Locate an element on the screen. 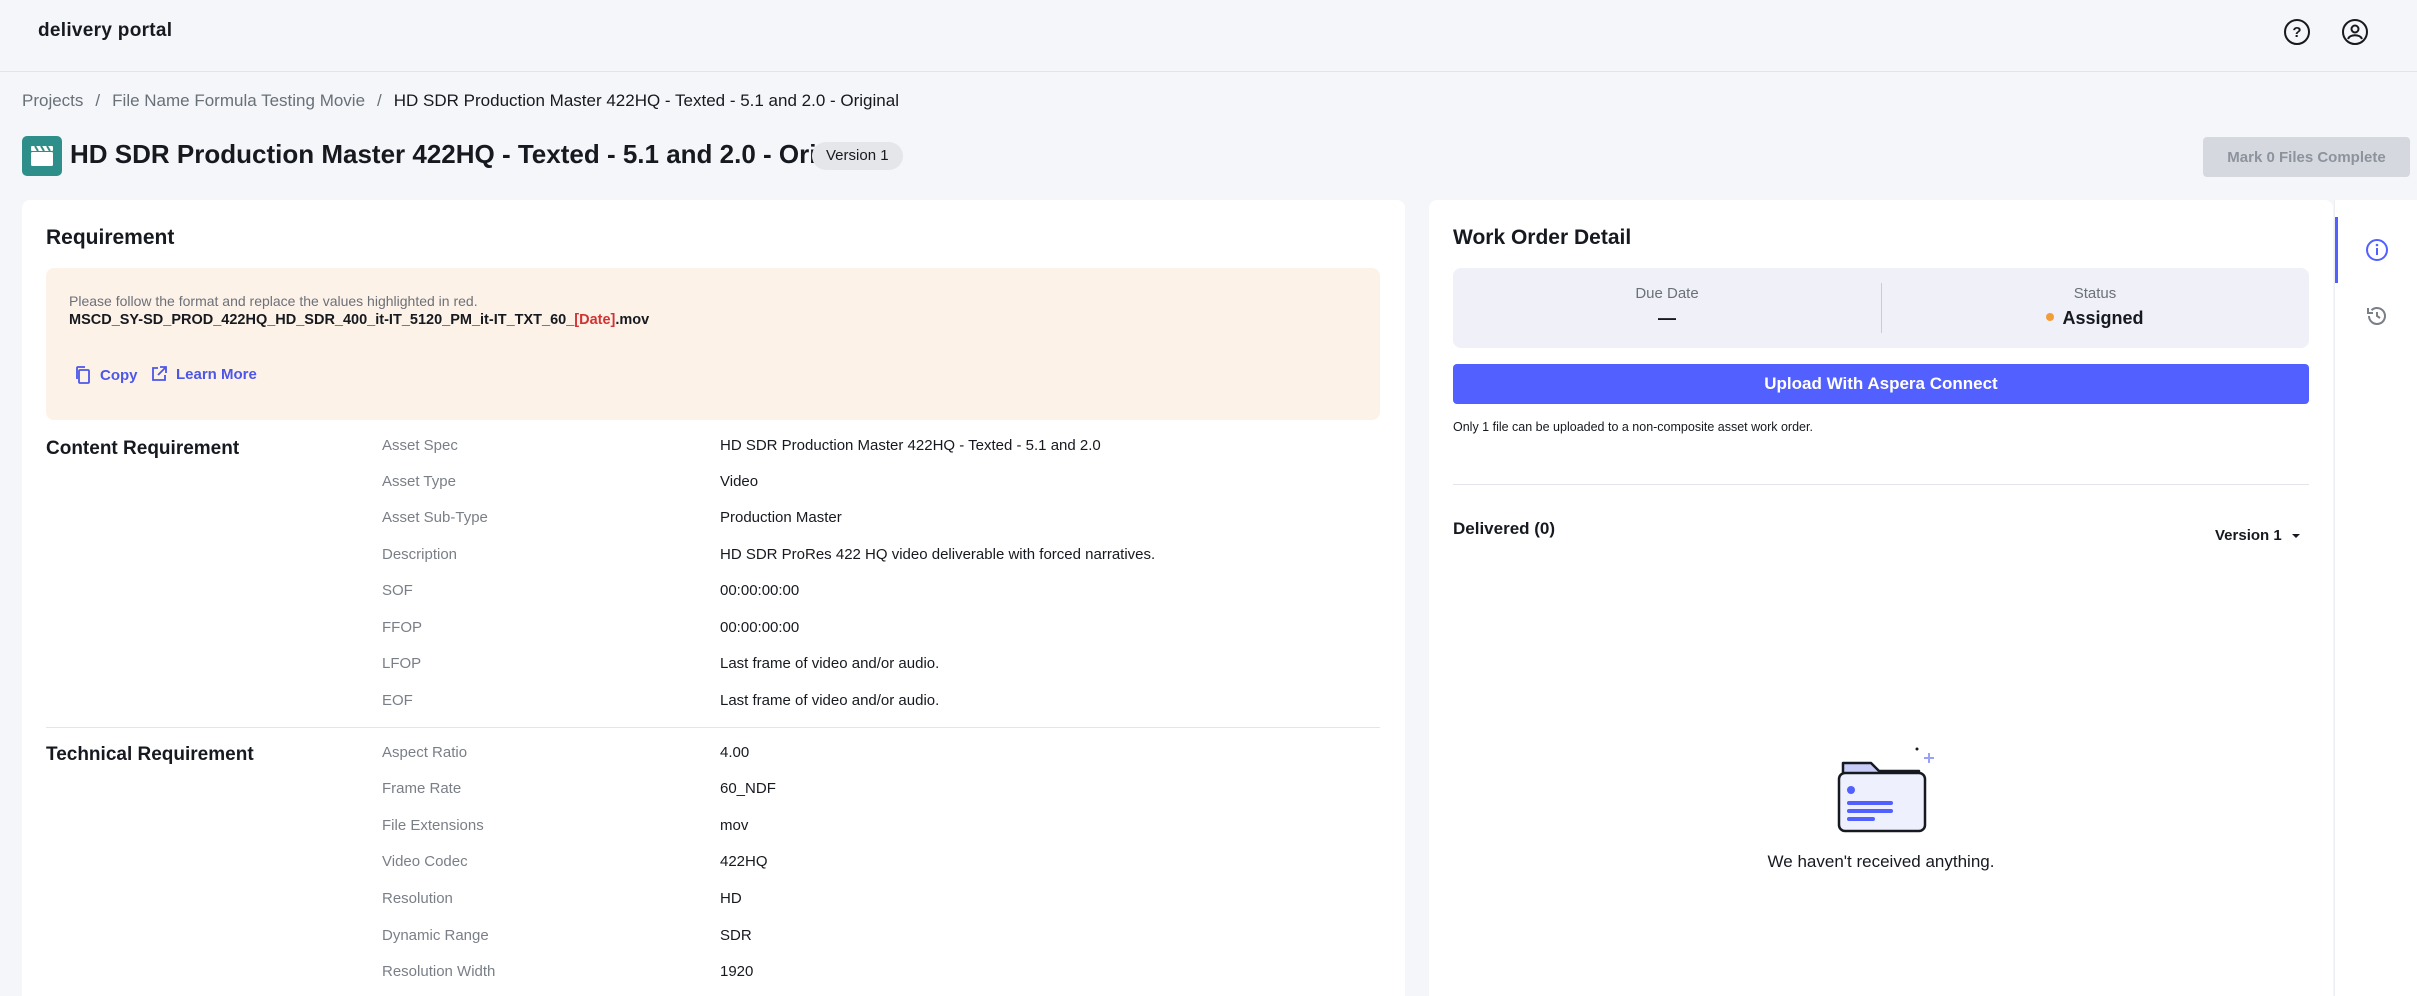 This screenshot has width=2417, height=996. info-glyph is located at coordinates (2377, 250).